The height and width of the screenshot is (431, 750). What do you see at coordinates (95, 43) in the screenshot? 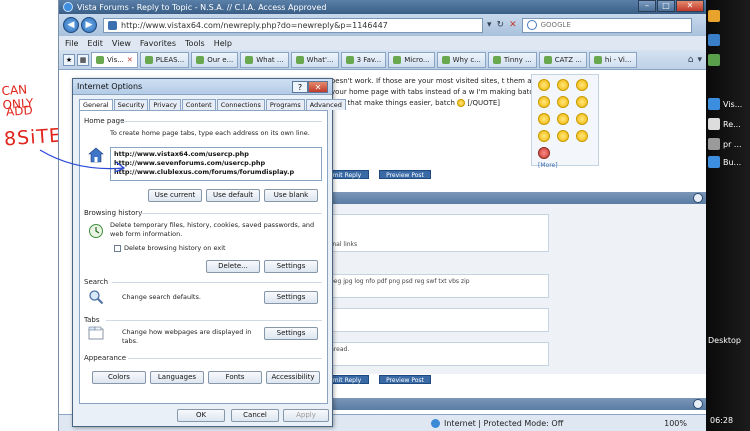
I see `menu-edit: Edit` at bounding box center [95, 43].